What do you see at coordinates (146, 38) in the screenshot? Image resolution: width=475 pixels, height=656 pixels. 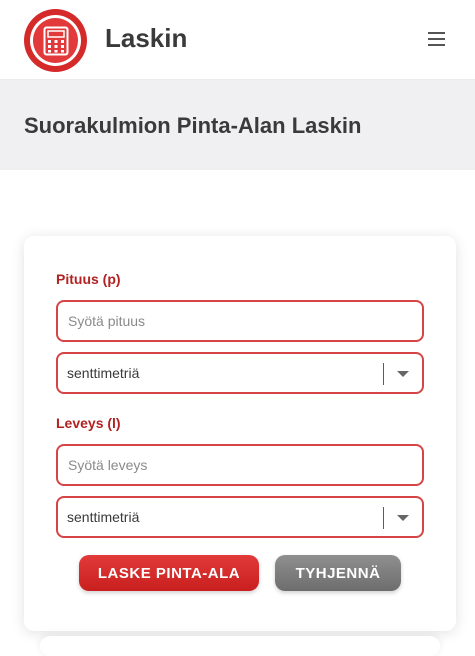 I see `site-title: Laskin` at bounding box center [146, 38].